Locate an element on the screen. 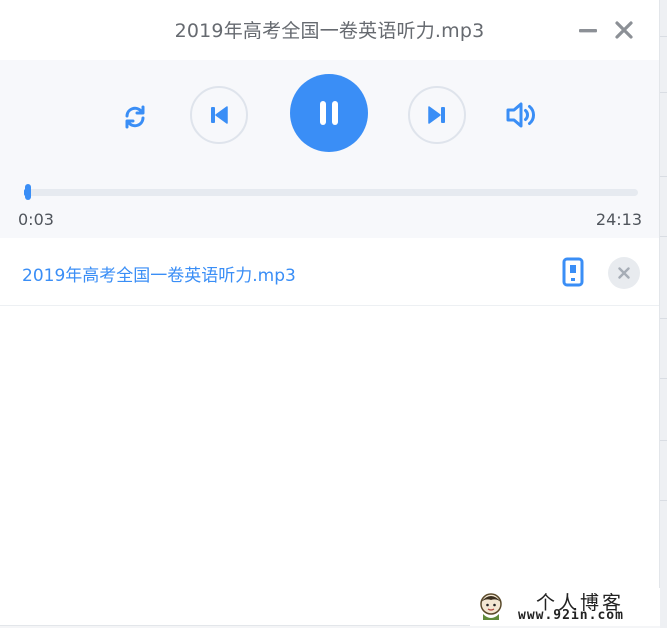 The height and width of the screenshot is (628, 667). volume-icon is located at coordinates (521, 115).